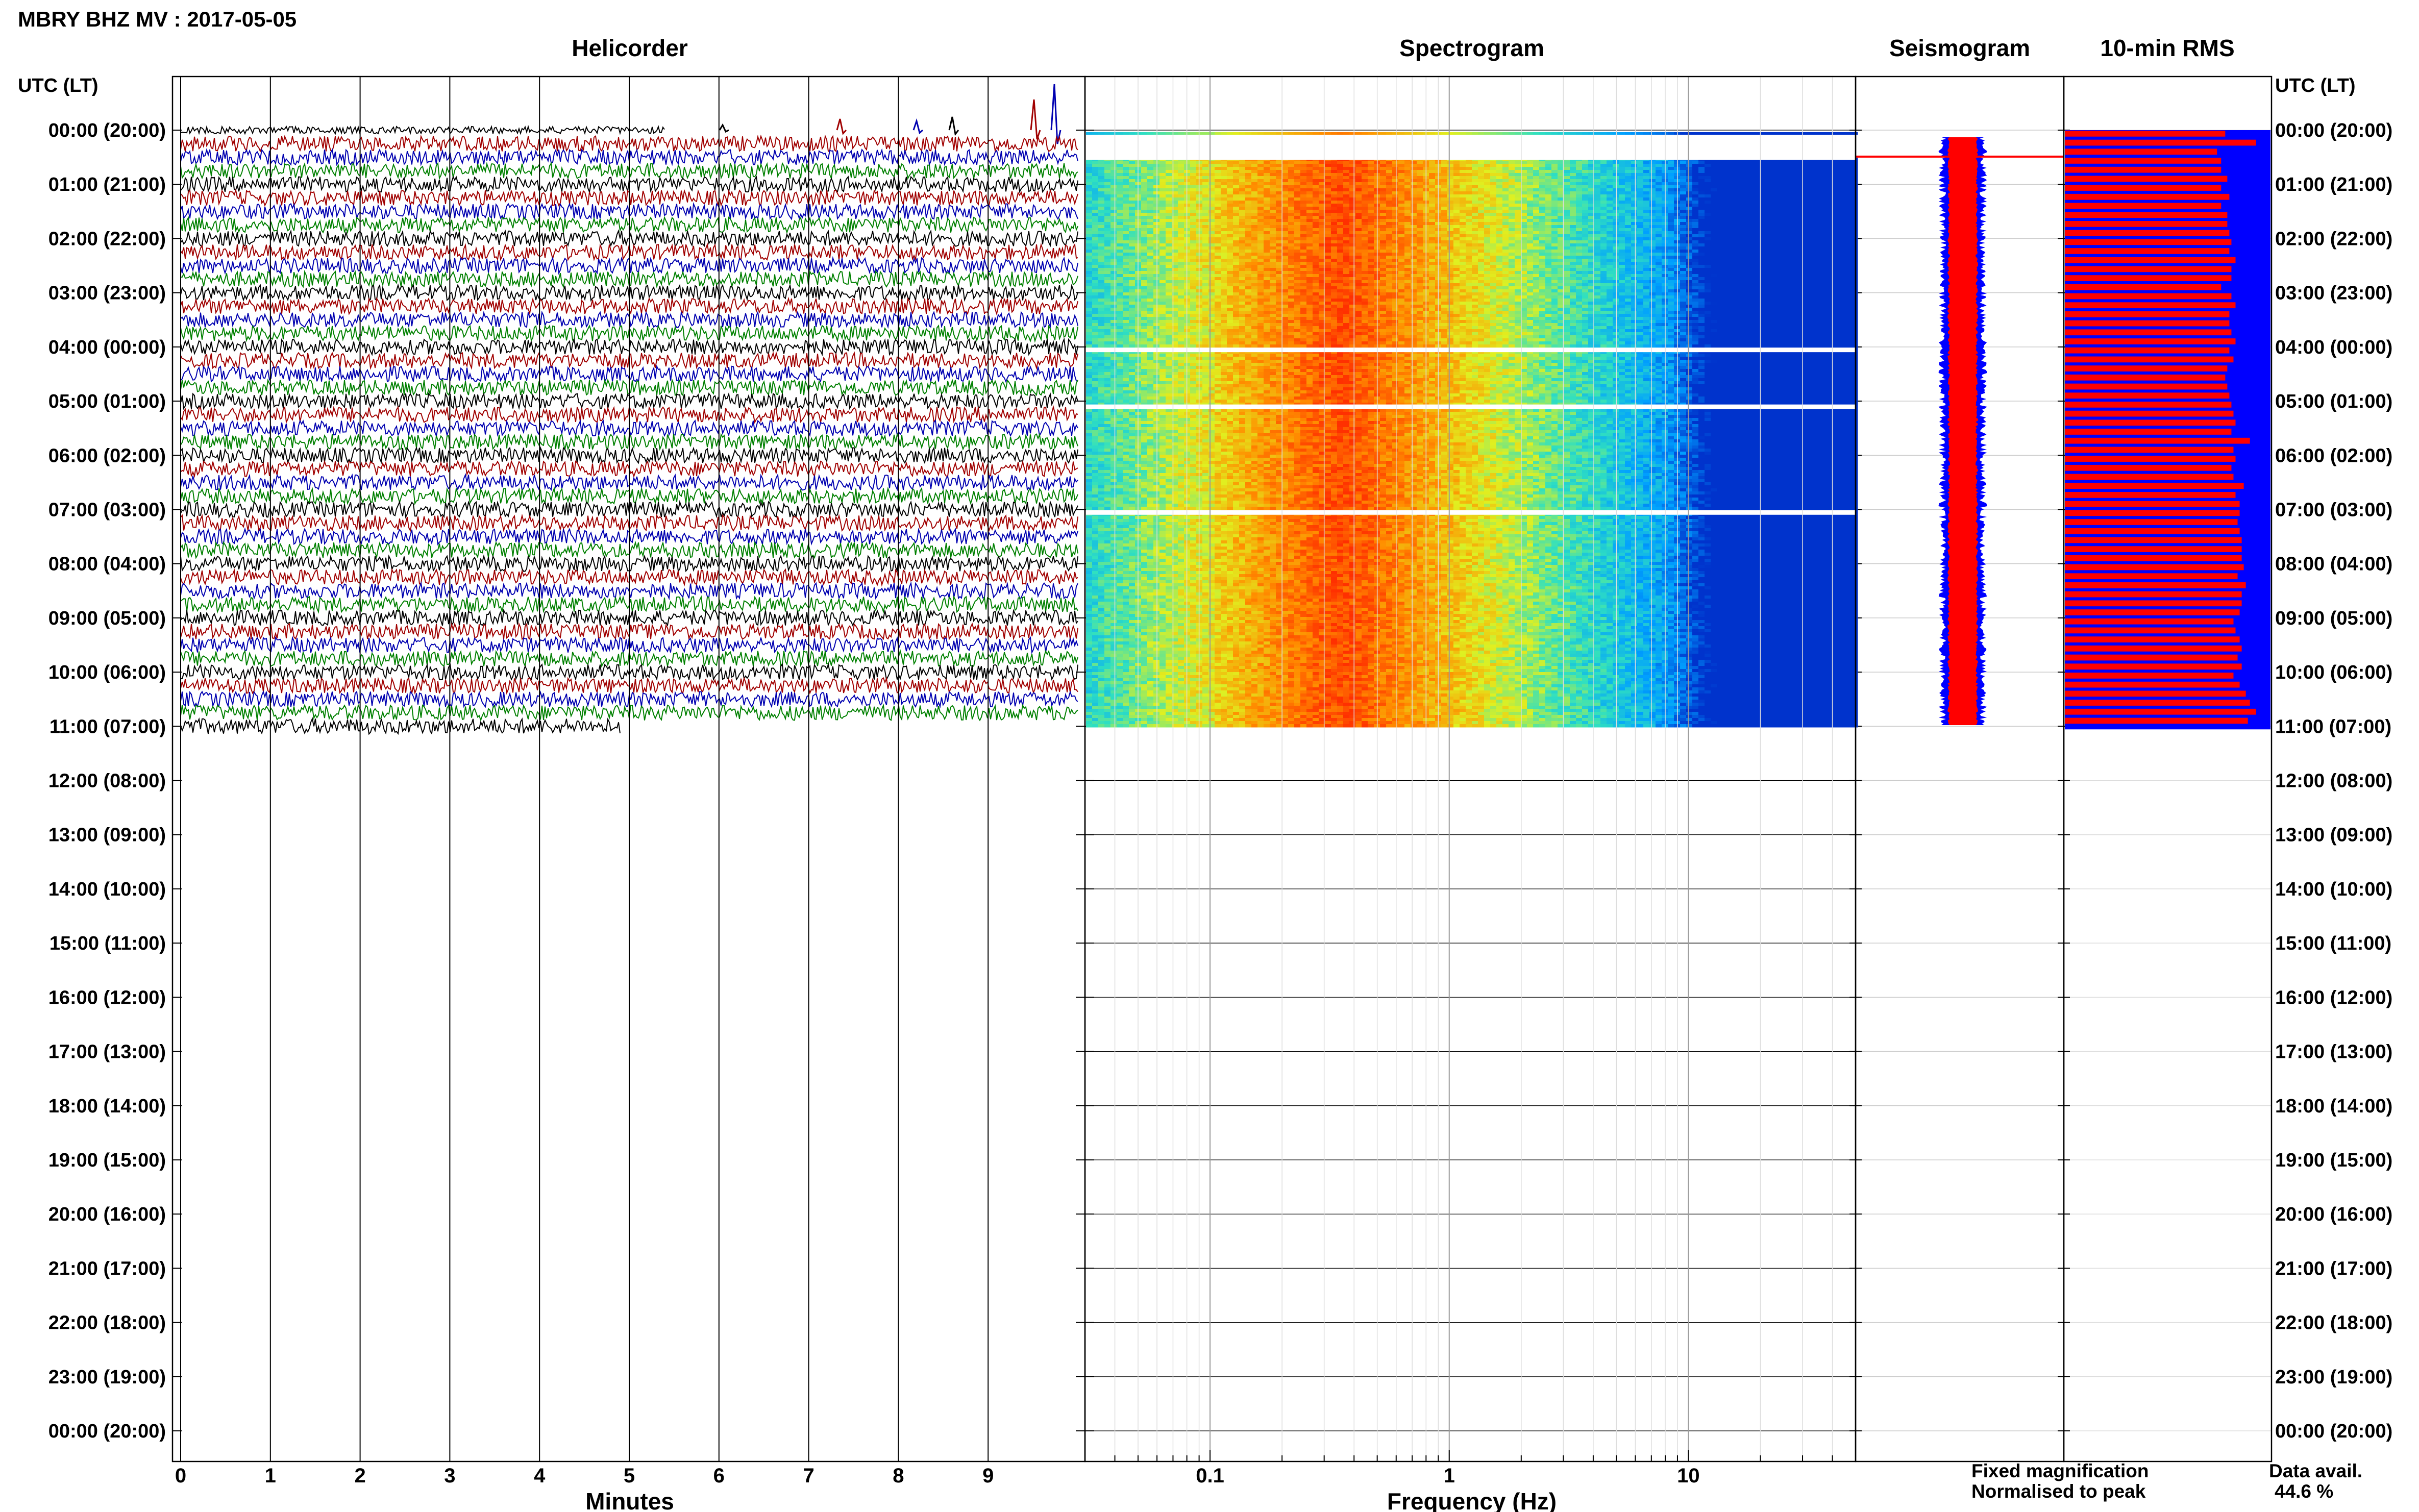 The image size is (2419, 1512). Describe the element at coordinates (630, 48) in the screenshot. I see `panel-title-helicorder: Helicorder` at that location.